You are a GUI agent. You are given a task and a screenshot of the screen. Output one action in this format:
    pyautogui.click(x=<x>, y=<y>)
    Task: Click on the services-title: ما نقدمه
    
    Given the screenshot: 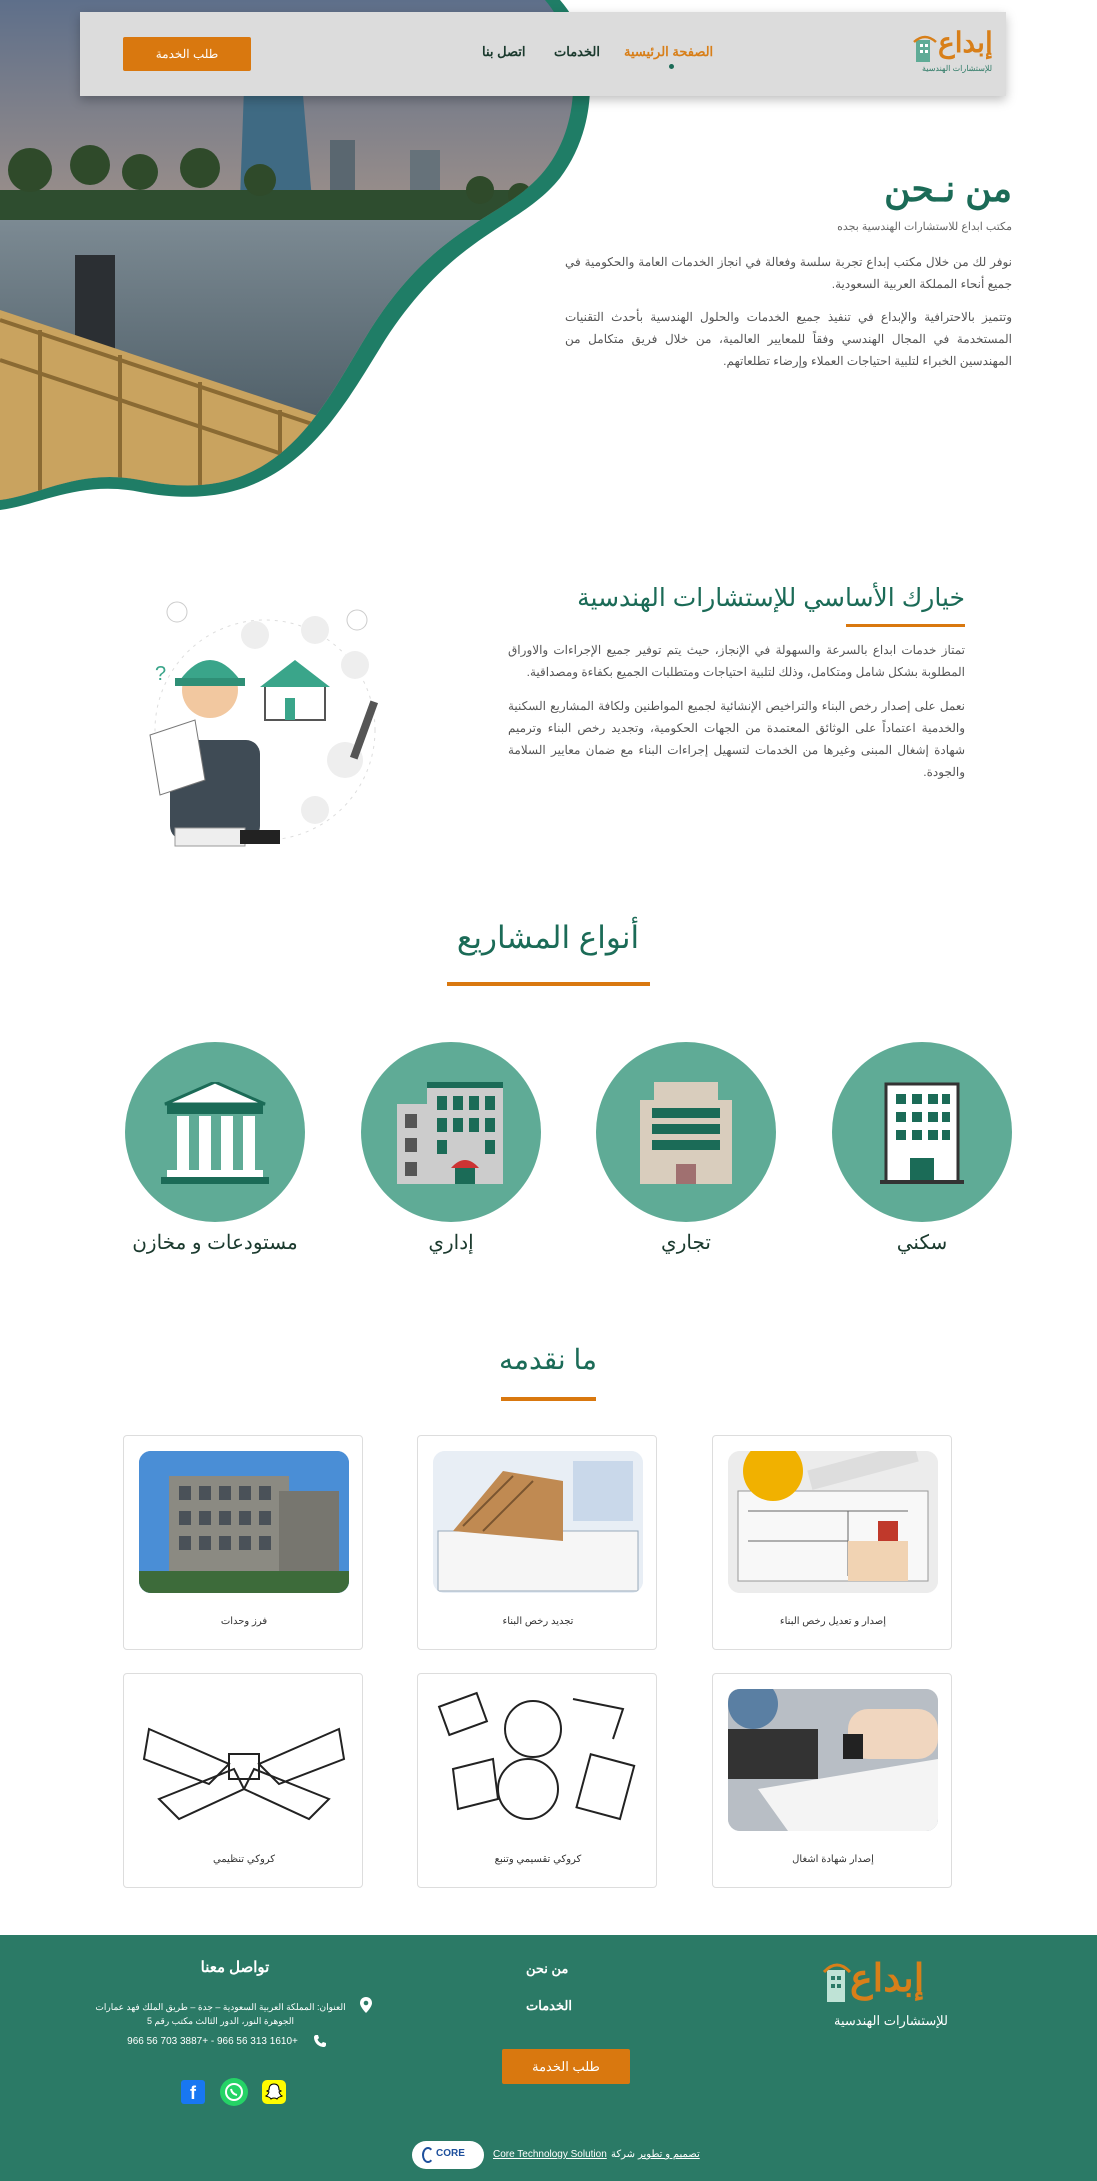 What is the action you would take?
    pyautogui.click(x=548, y=1359)
    